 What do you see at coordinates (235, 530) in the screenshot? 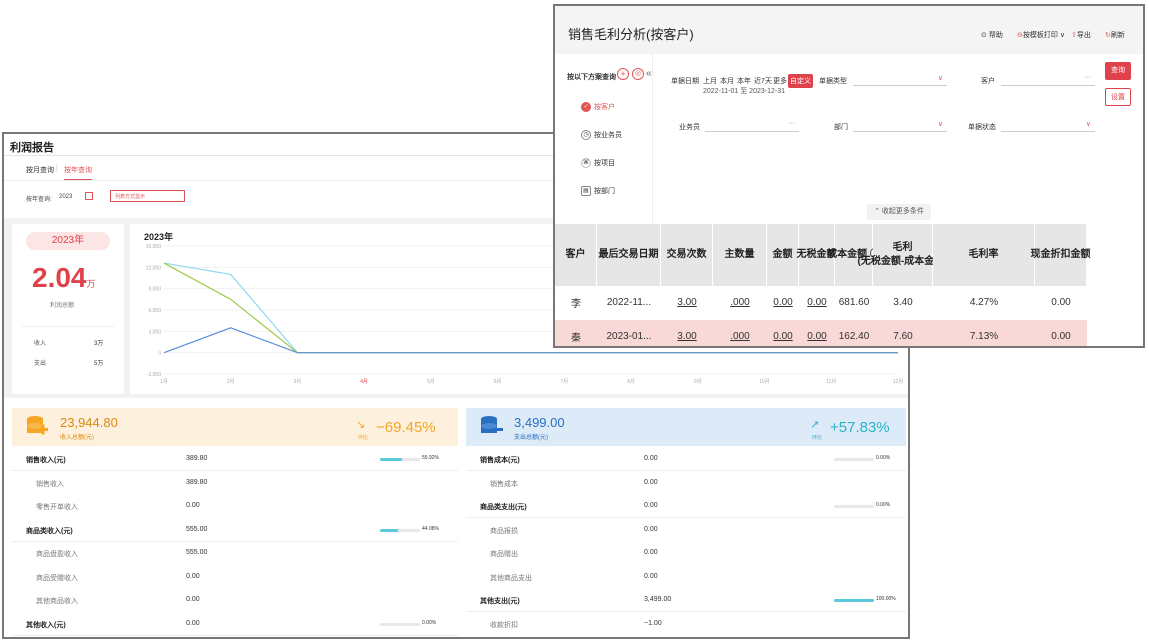
I see `breakdown-row: 商品类收入(元) 555.00 44.08%` at bounding box center [235, 530].